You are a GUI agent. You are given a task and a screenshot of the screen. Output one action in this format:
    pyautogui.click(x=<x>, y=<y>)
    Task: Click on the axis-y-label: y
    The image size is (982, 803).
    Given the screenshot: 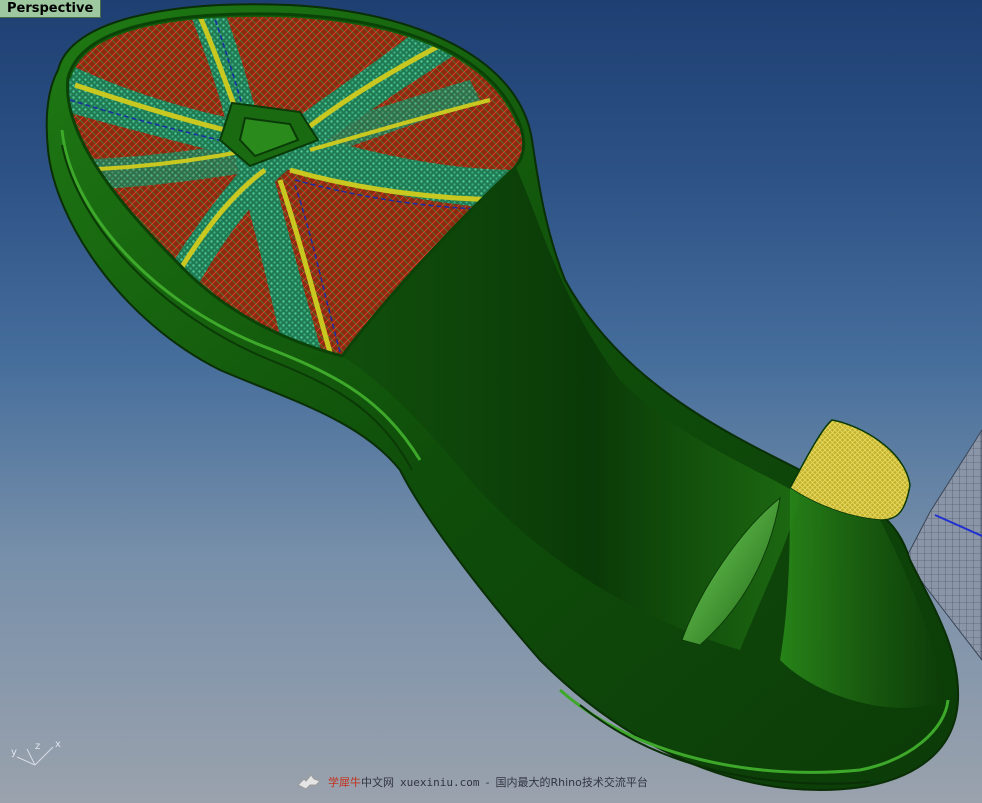 What is the action you would take?
    pyautogui.click(x=14, y=752)
    